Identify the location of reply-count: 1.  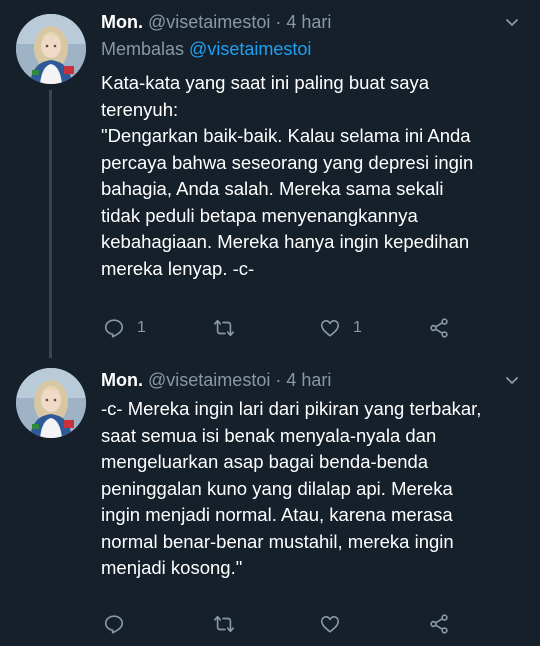
(141, 327).